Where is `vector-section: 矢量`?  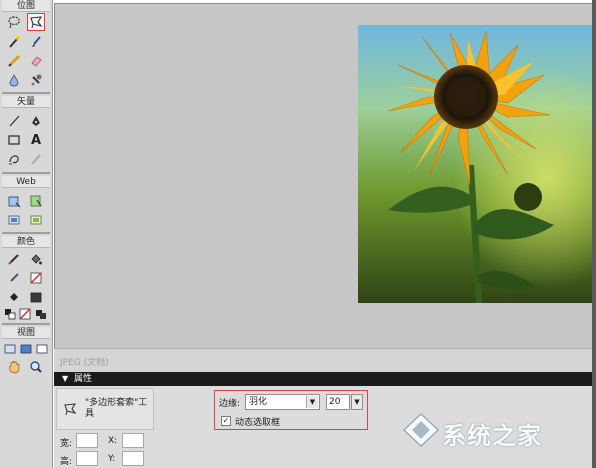 vector-section: 矢量 is located at coordinates (26, 102).